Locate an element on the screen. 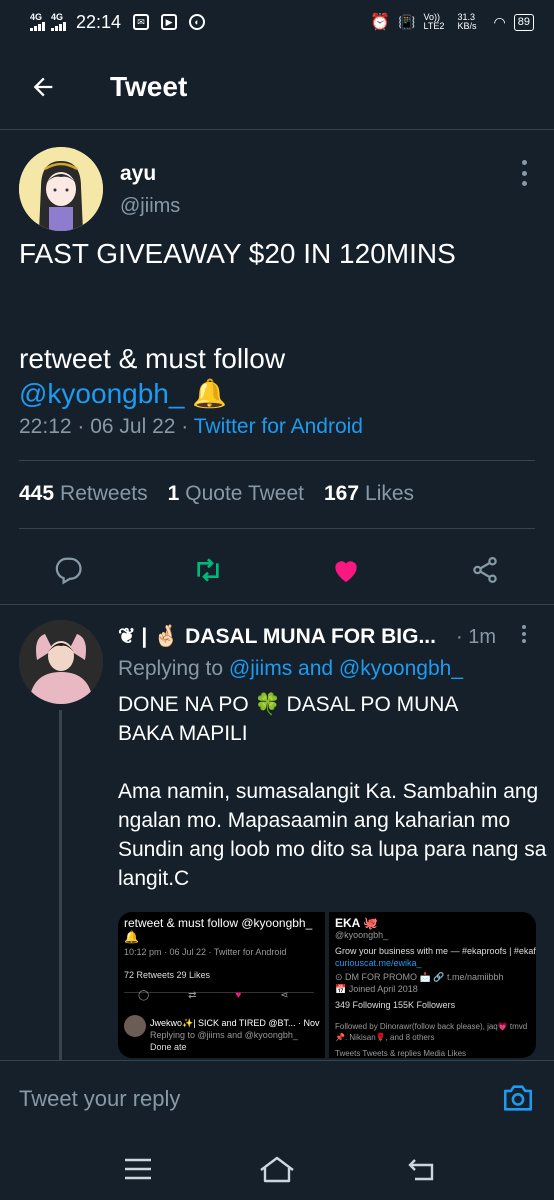 The image size is (554, 1200). retweet-icon is located at coordinates (208, 570).